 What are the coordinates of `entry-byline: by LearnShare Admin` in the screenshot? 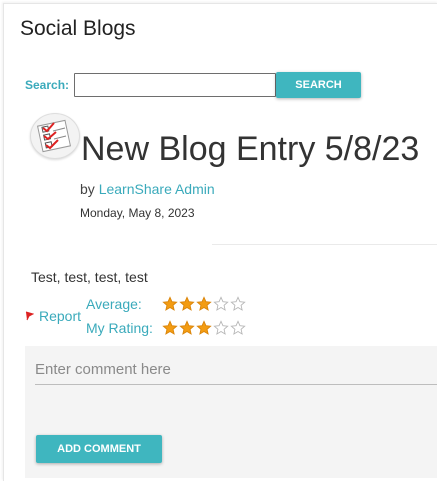 It's located at (147, 189).